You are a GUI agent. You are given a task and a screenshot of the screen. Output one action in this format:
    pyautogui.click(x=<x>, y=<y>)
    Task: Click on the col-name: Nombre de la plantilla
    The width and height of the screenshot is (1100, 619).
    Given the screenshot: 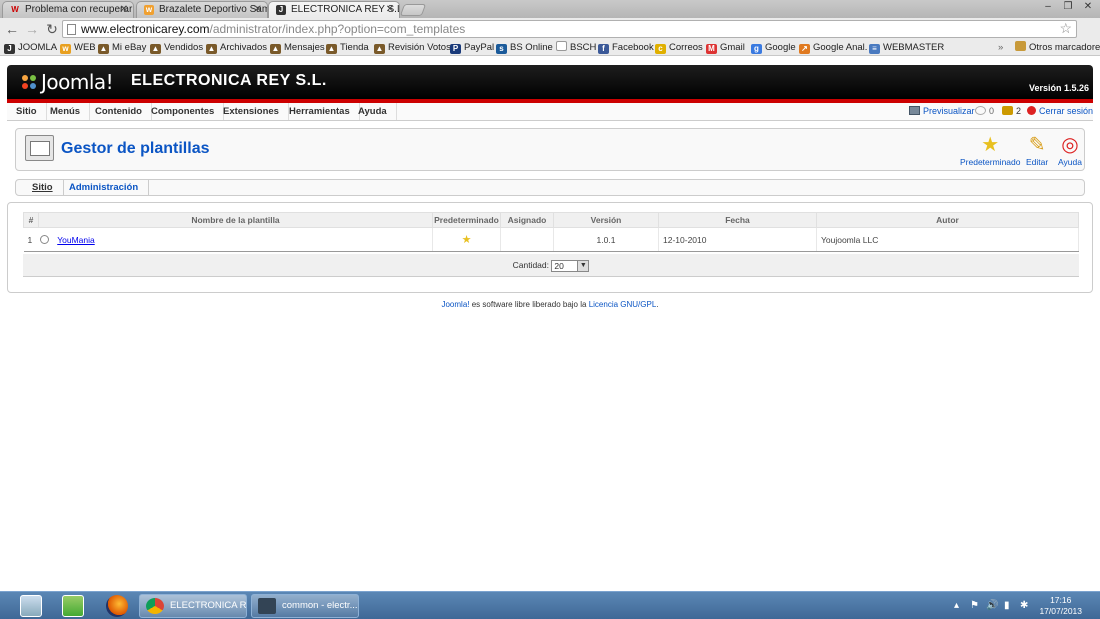 What is the action you would take?
    pyautogui.click(x=235, y=220)
    